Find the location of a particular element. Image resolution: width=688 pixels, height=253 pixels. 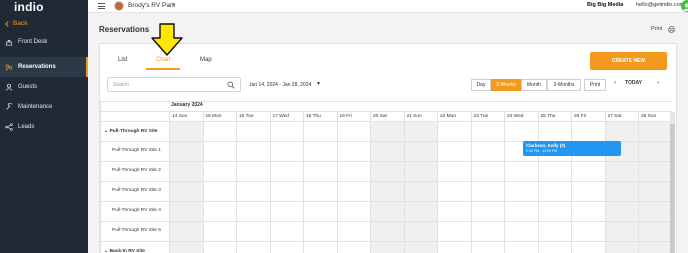

company-name: Big Big Media is located at coordinates (605, 5).